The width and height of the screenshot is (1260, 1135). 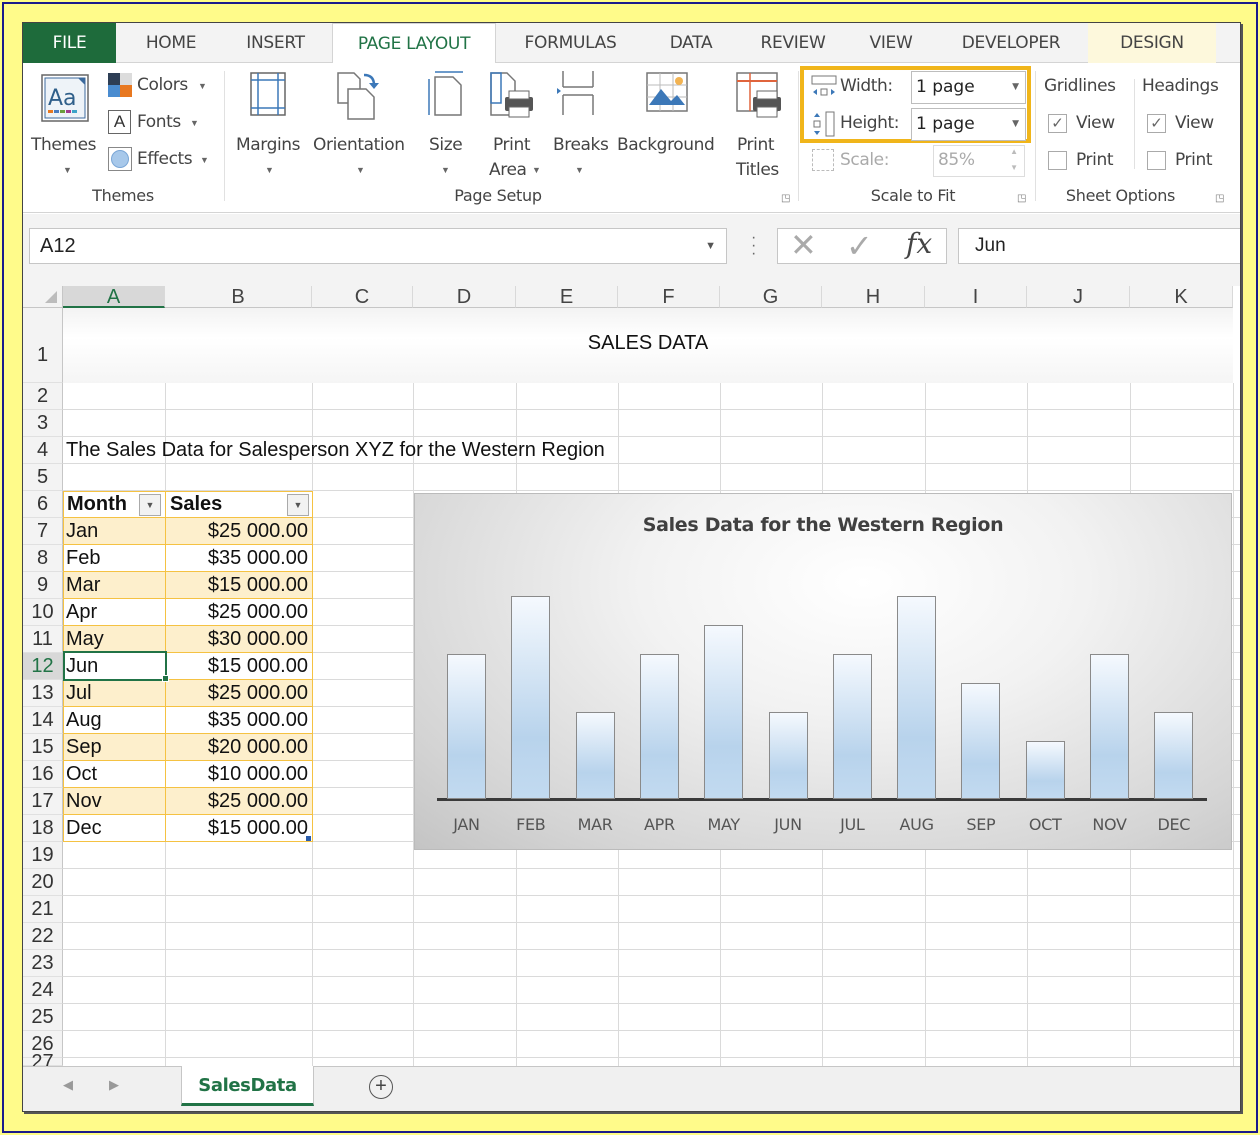 What do you see at coordinates (84, 801) in the screenshot?
I see `table-cell-month: Nov` at bounding box center [84, 801].